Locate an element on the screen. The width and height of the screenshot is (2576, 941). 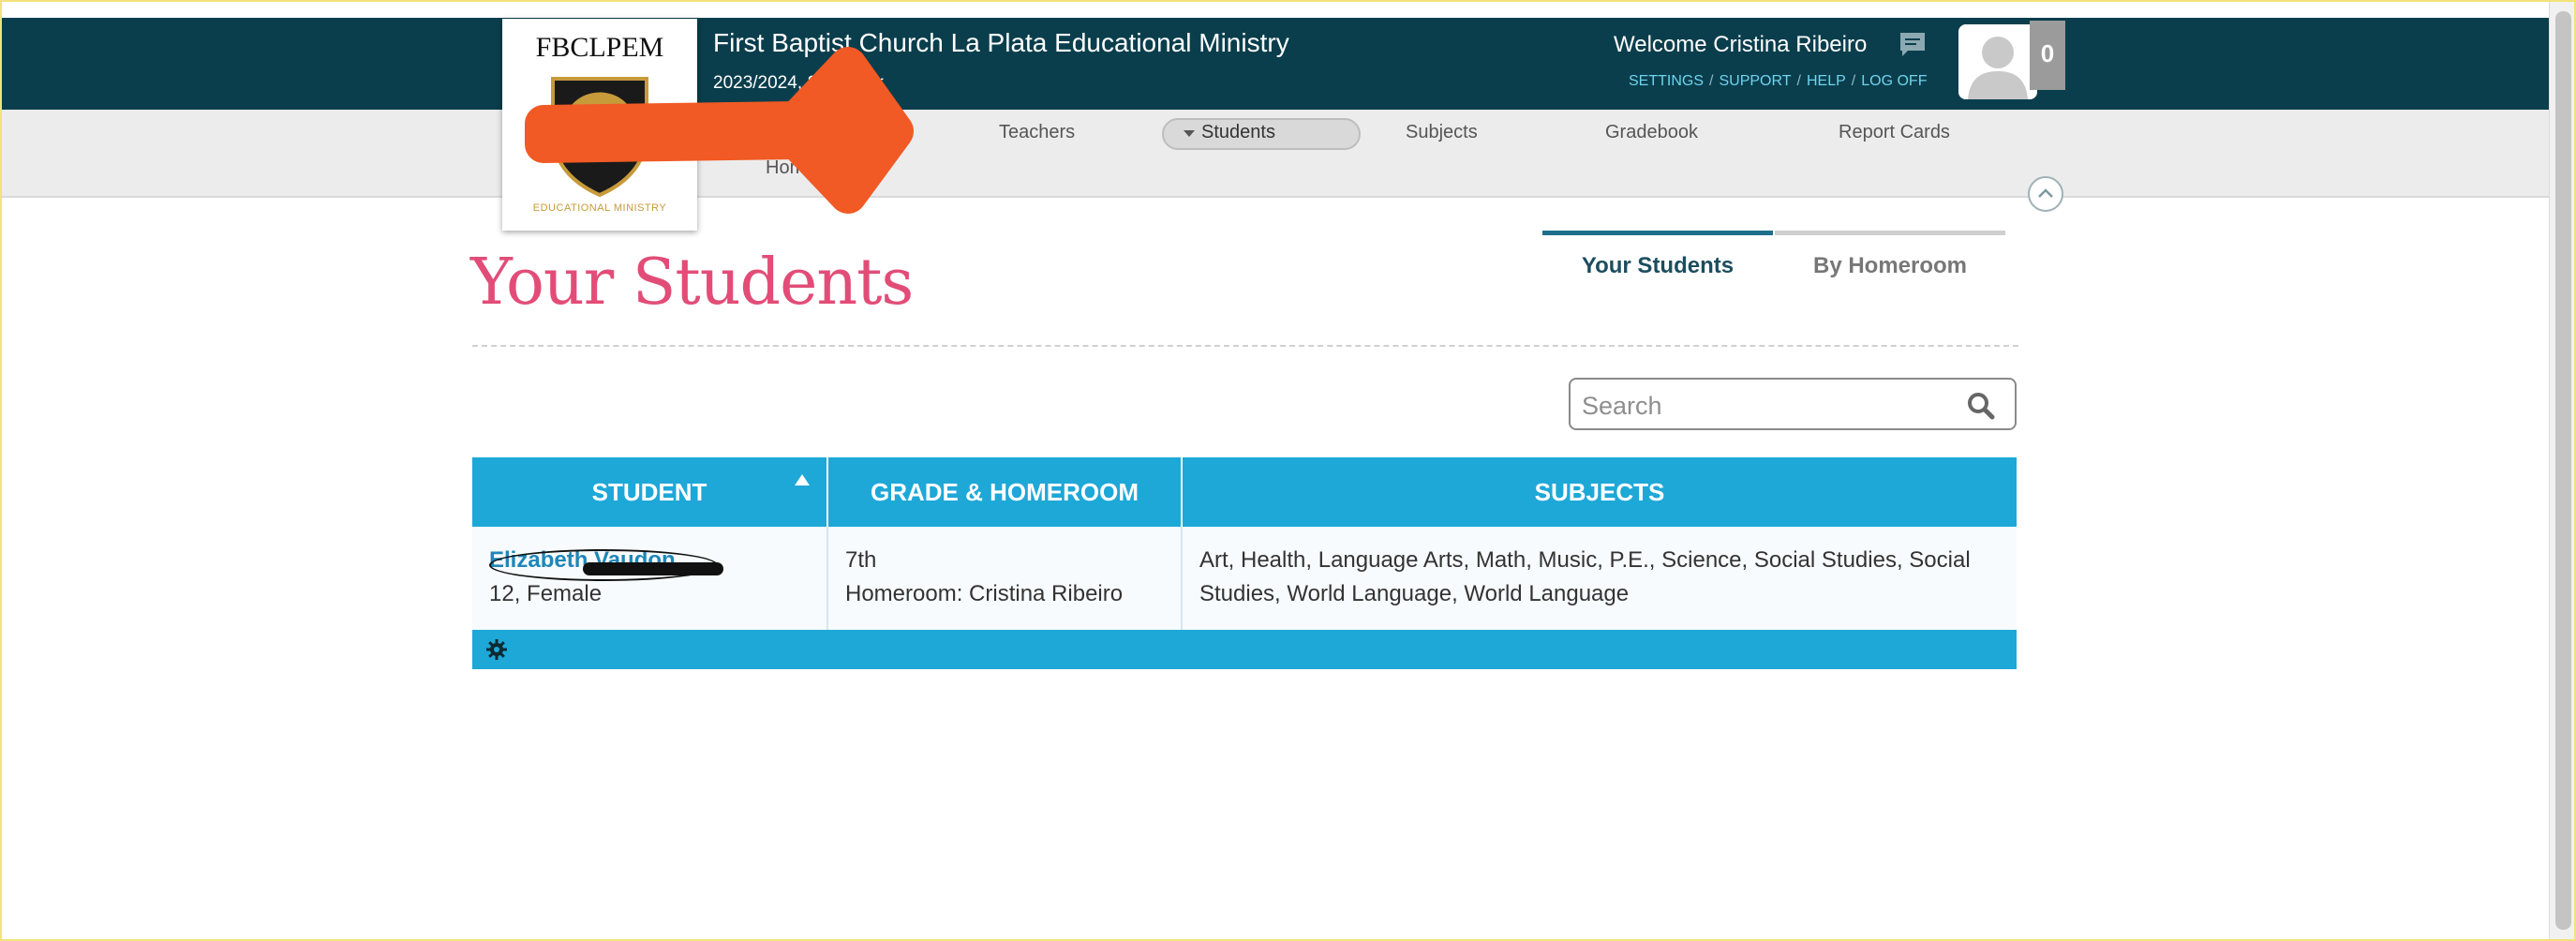
column-header-student-label: STUDENT is located at coordinates (649, 492).